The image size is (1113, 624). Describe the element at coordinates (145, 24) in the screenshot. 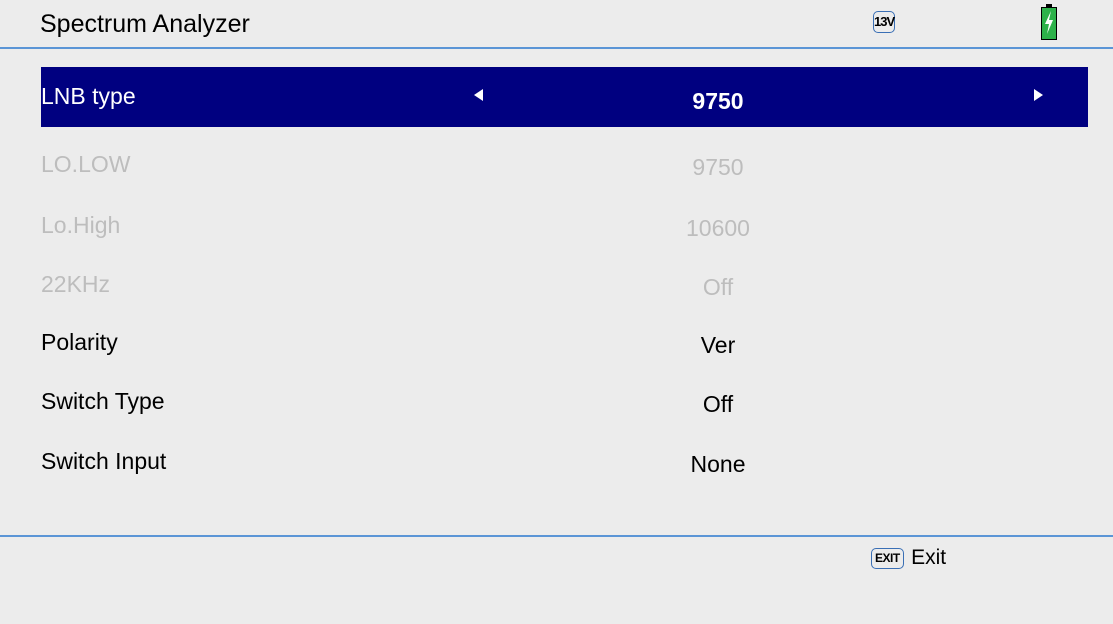

I see `app-title: Spectrum Analyzer` at that location.